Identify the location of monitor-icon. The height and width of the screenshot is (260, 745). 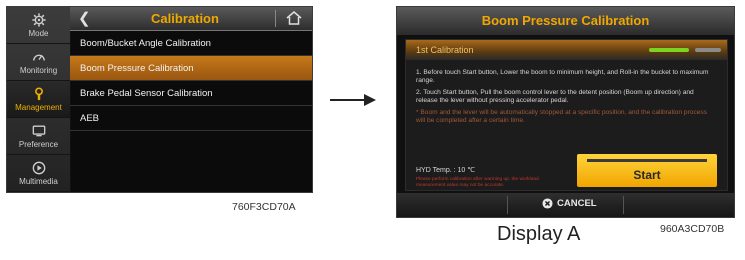
(38, 130).